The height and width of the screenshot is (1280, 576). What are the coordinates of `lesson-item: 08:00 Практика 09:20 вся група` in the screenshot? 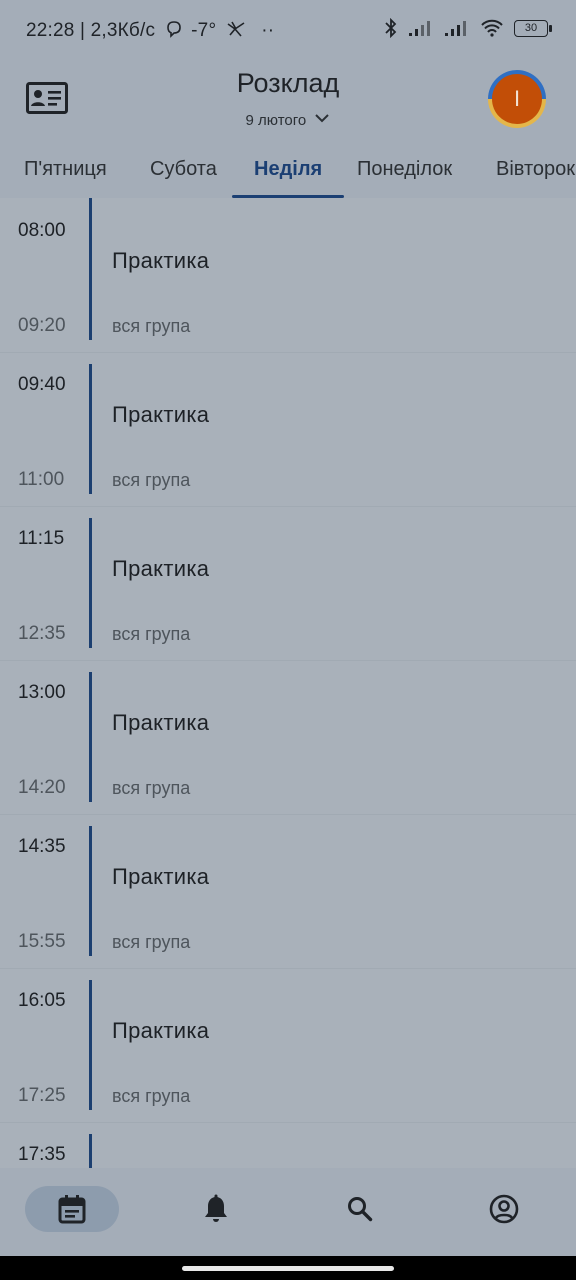 It's located at (288, 275).